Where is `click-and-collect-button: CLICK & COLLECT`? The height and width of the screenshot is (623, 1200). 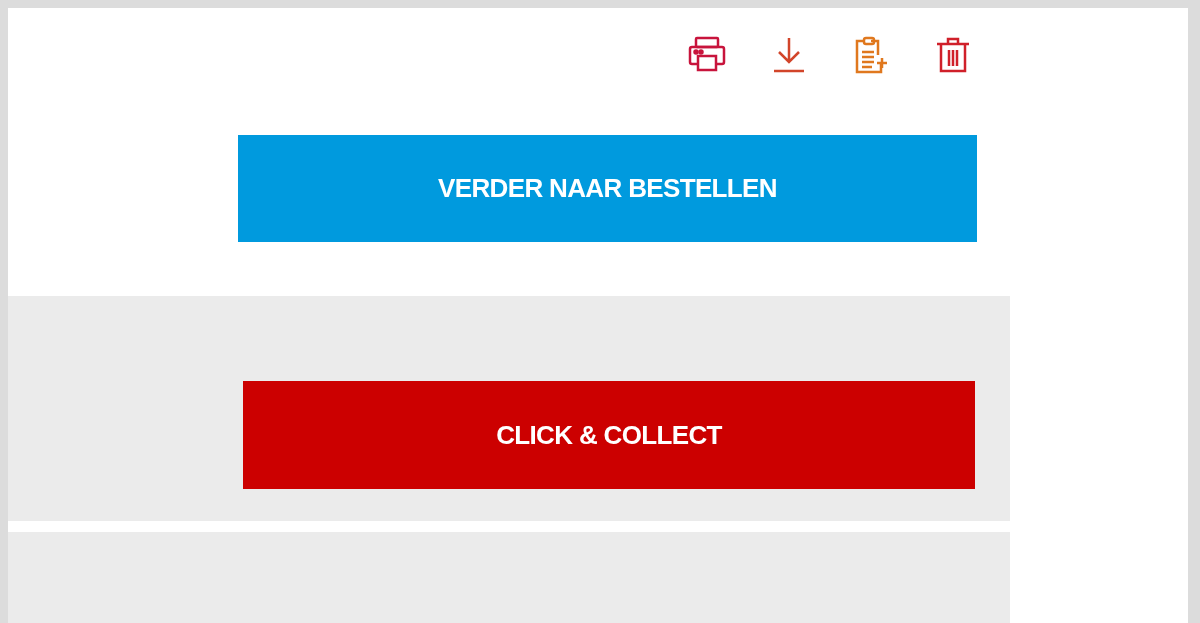 click-and-collect-button: CLICK & COLLECT is located at coordinates (609, 435).